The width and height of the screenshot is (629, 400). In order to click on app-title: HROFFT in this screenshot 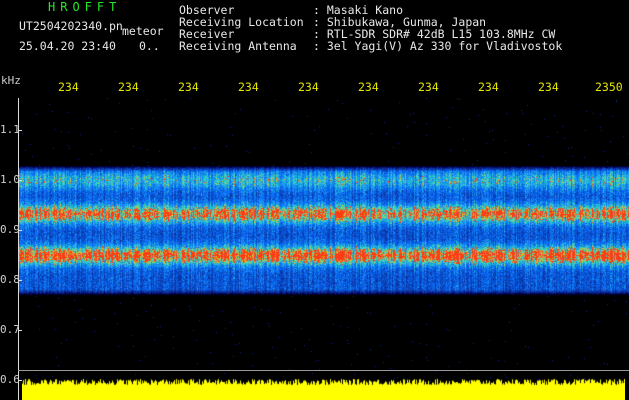, I will do `click(85, 7)`.